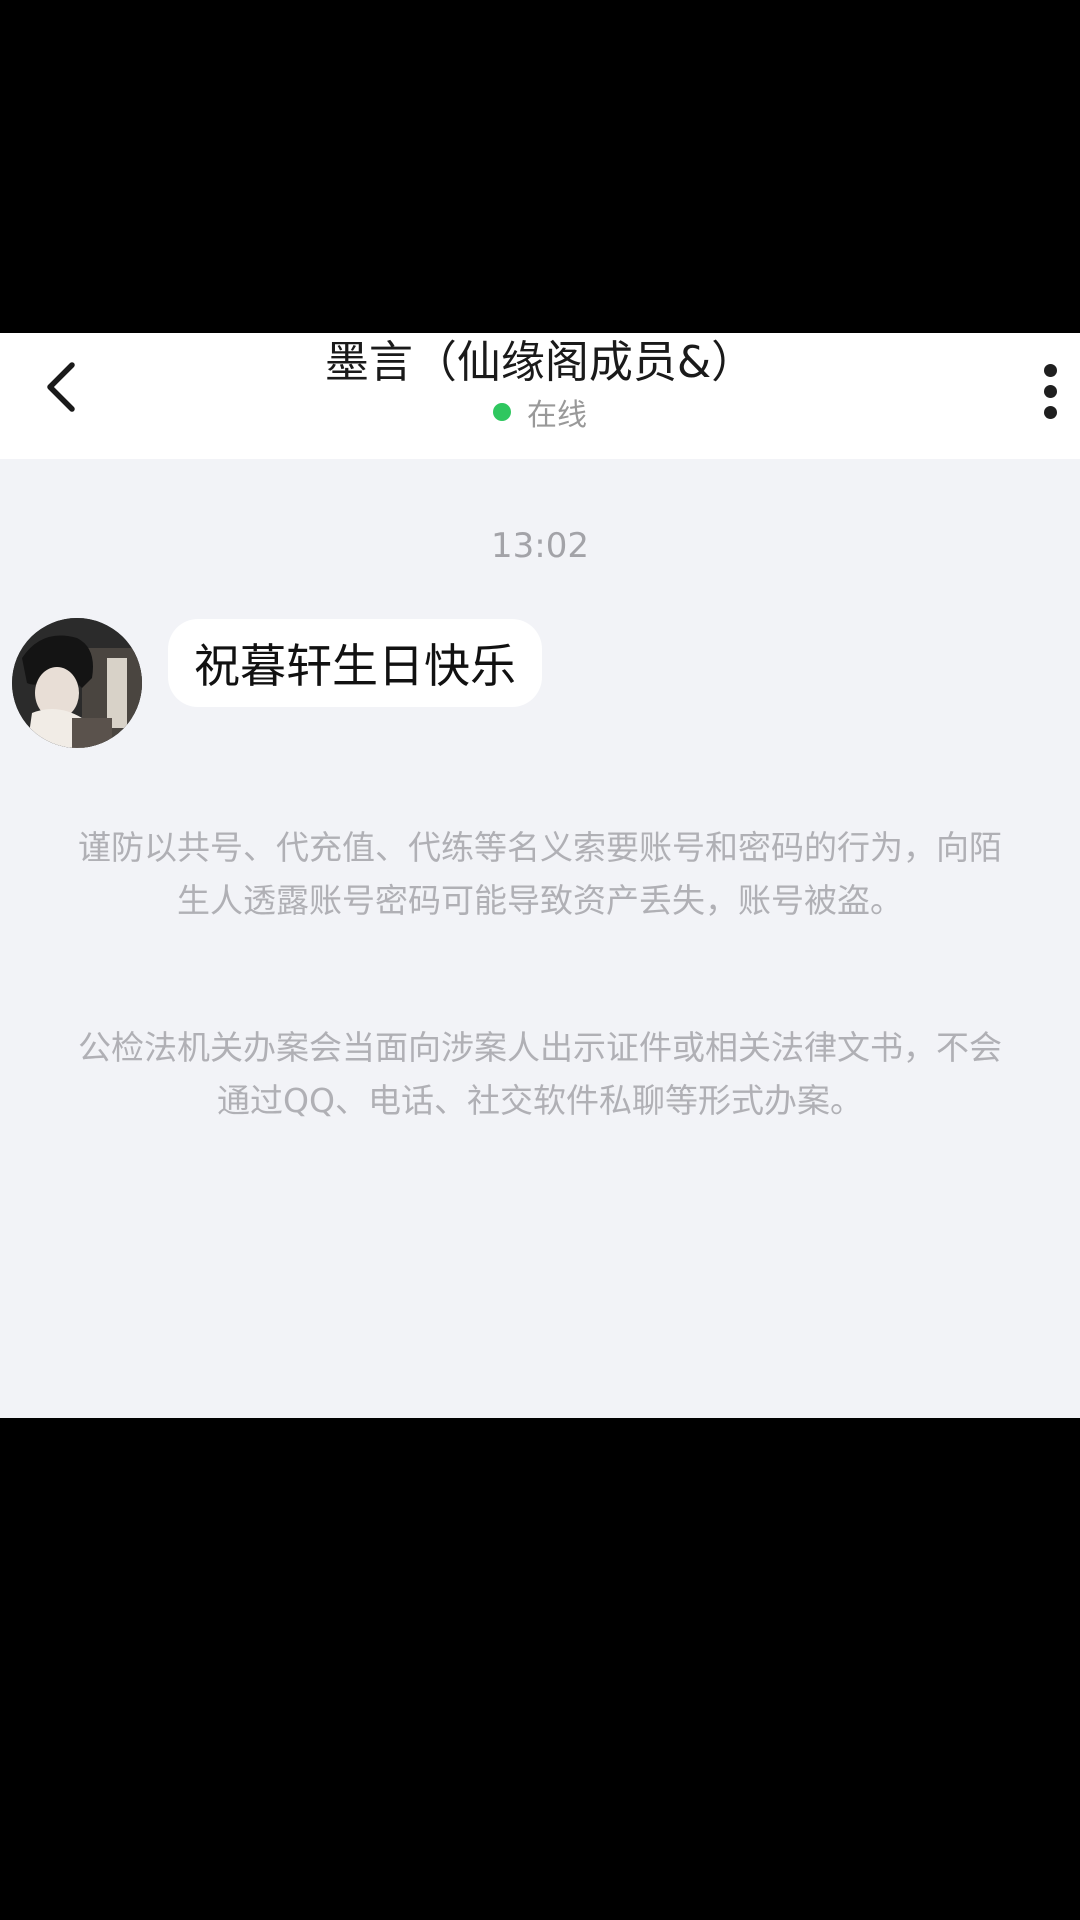 The height and width of the screenshot is (1920, 1080). I want to click on chevron-left-icon, so click(61, 387).